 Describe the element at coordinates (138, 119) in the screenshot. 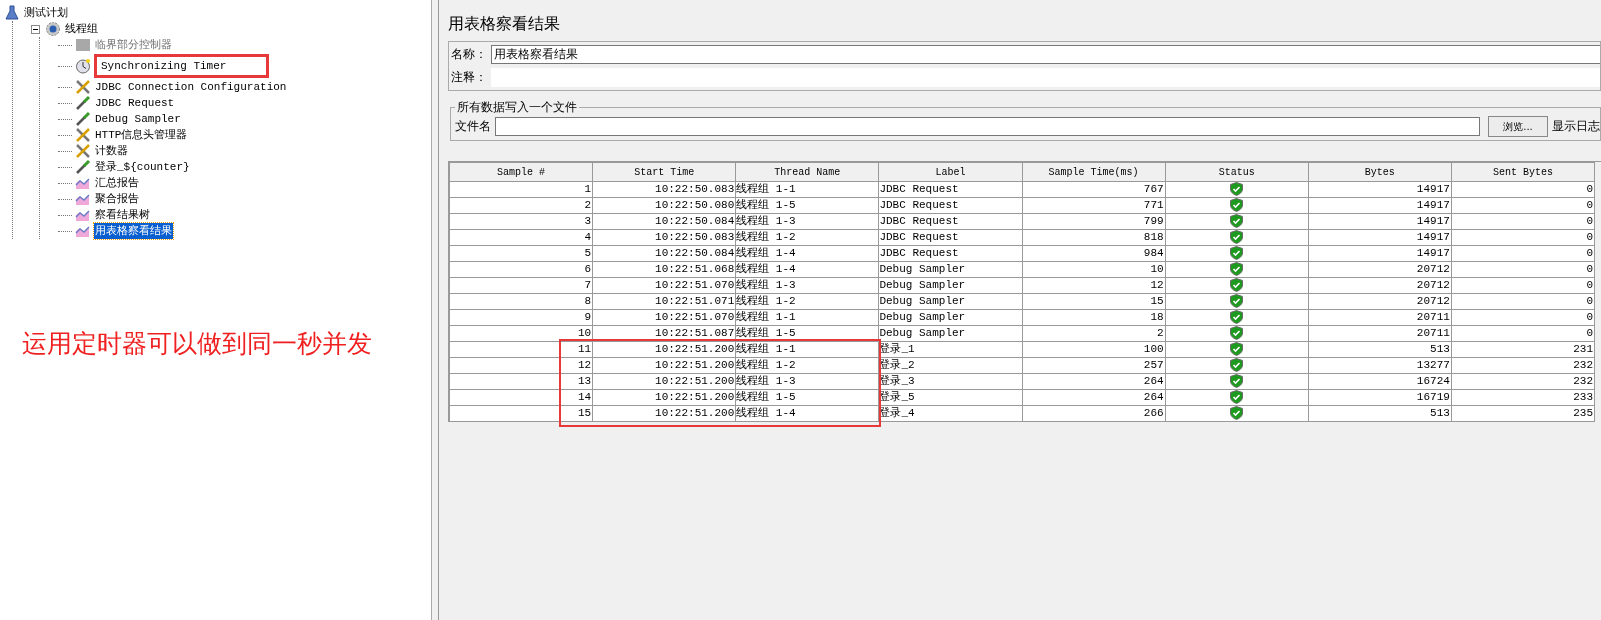

I see `tree-item: Debug Sampler` at that location.